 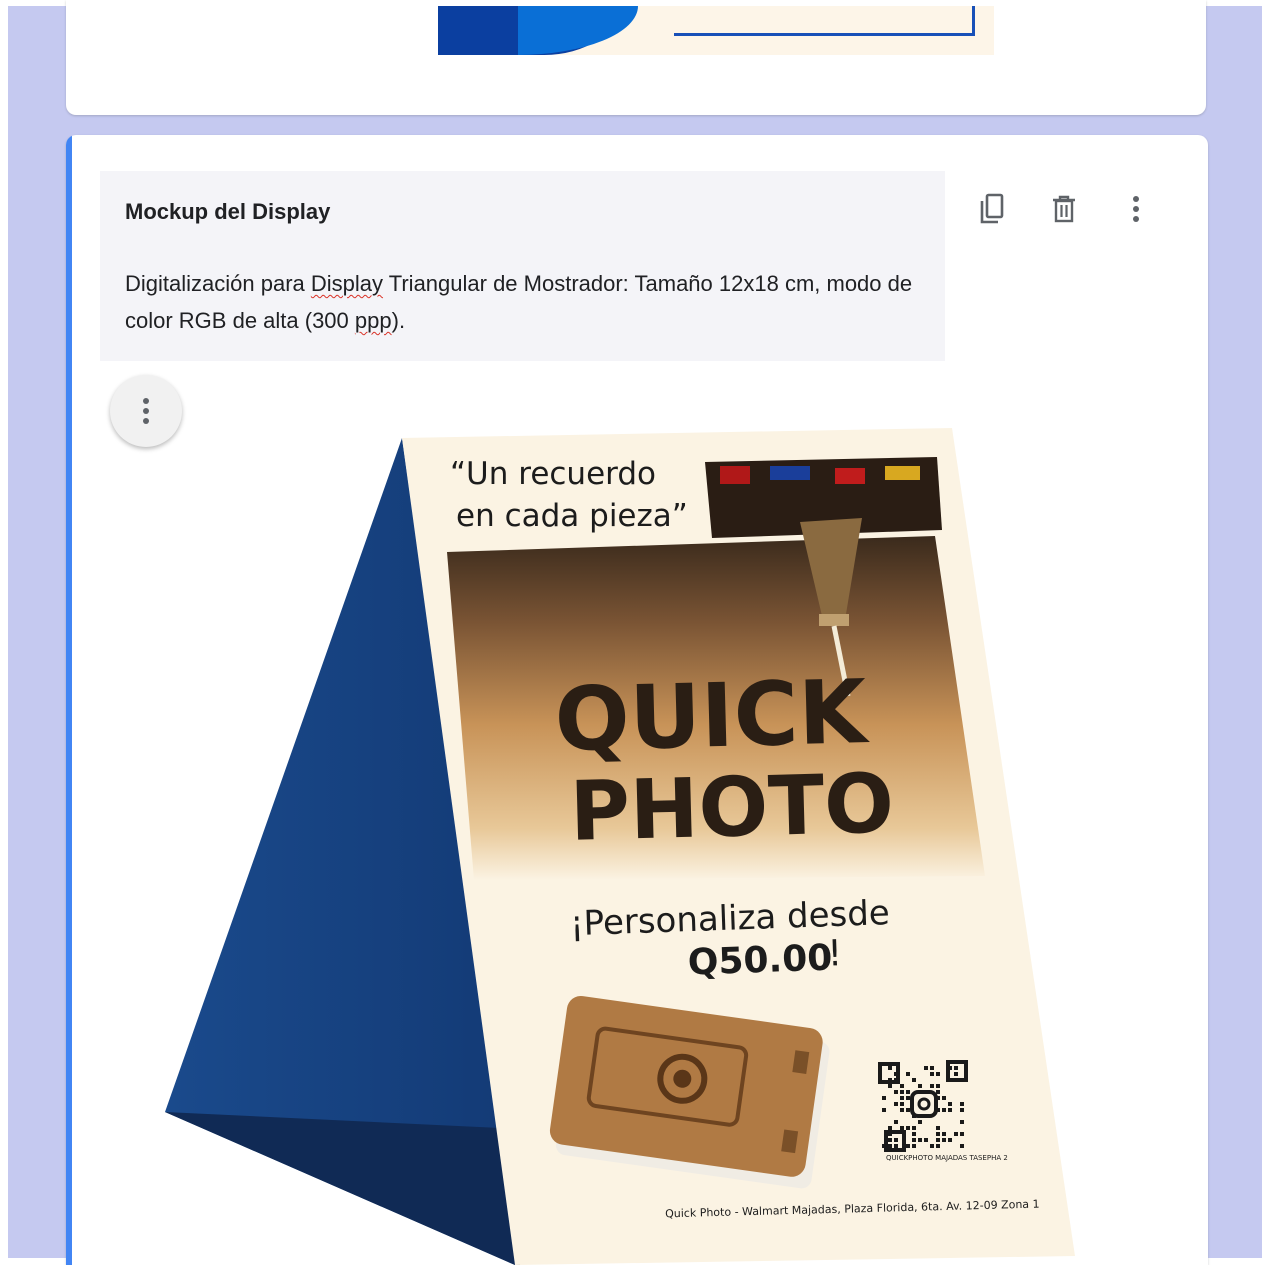 I want to click on previous-image-frame, so click(x=824, y=21).